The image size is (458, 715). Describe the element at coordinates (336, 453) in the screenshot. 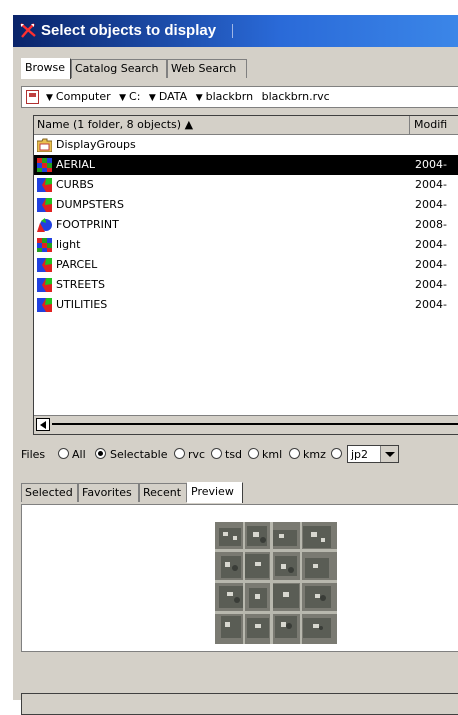

I see `radio-format` at that location.